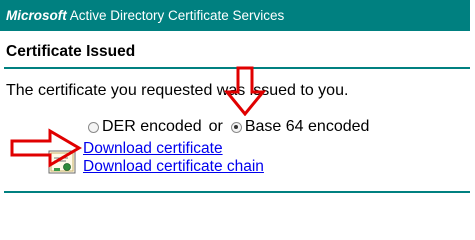 The width and height of the screenshot is (475, 240). Describe the element at coordinates (215, 126) in the screenshot. I see `encoding-separator: or` at that location.